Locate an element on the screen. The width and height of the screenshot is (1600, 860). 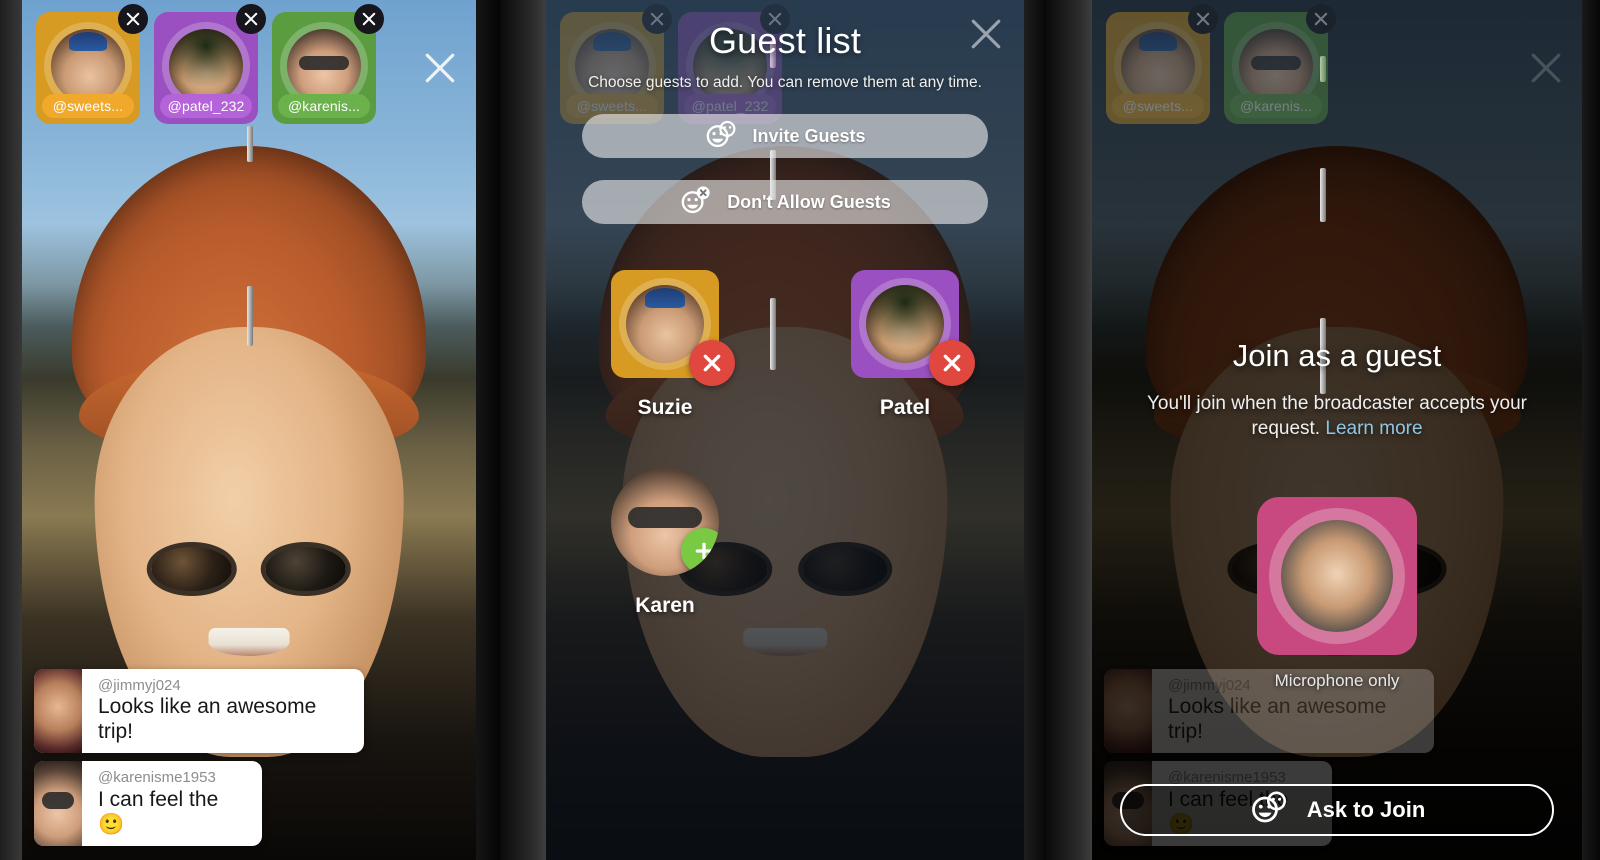
add-plus-icon is located at coordinates (700, 551).